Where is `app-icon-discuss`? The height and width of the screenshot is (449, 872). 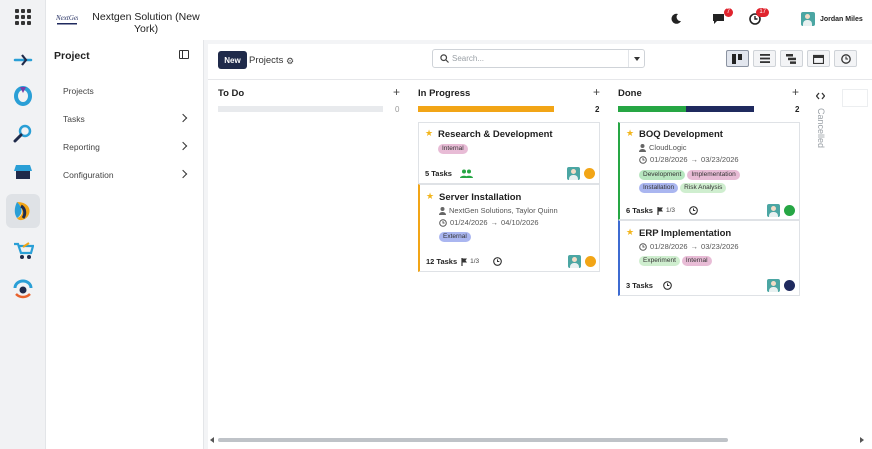 app-icon-discuss is located at coordinates (23, 60).